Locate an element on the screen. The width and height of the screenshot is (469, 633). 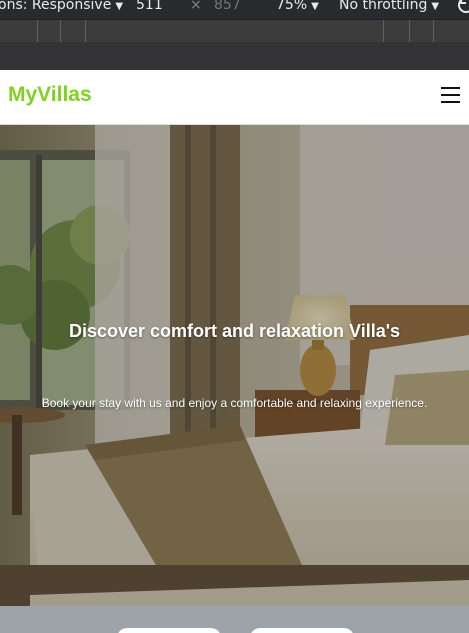
rotate-icon is located at coordinates (462, 7).